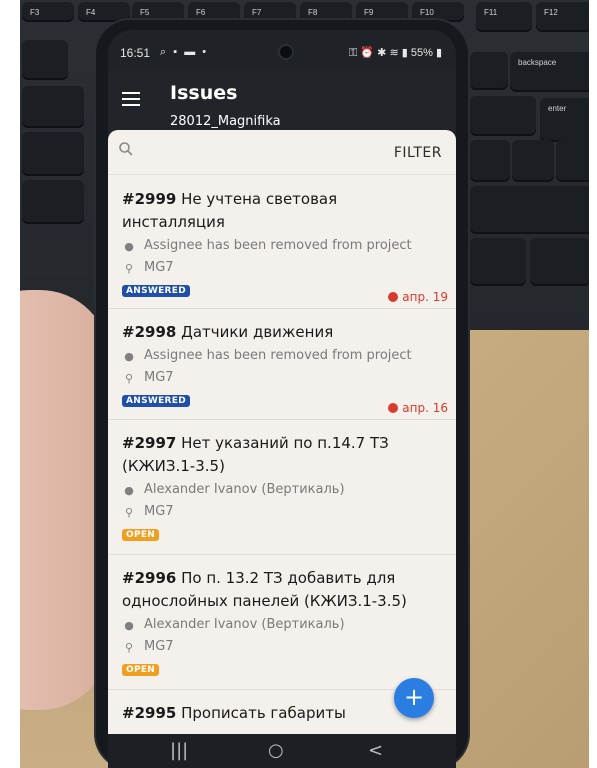  I want to click on recent-apps-button: |||, so click(179, 750).